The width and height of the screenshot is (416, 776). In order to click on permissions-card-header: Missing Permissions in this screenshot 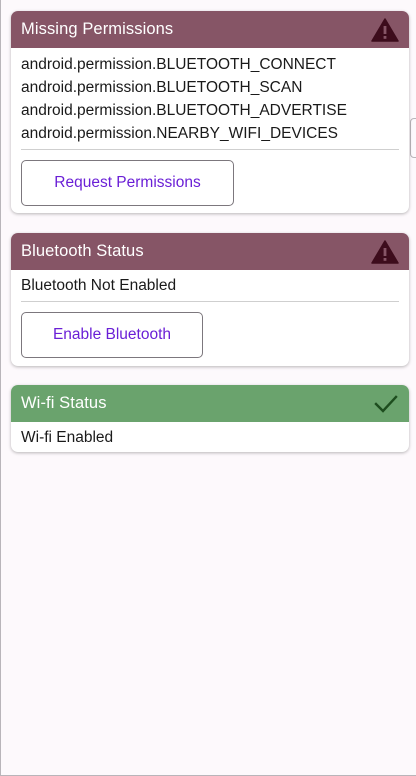, I will do `click(210, 29)`.